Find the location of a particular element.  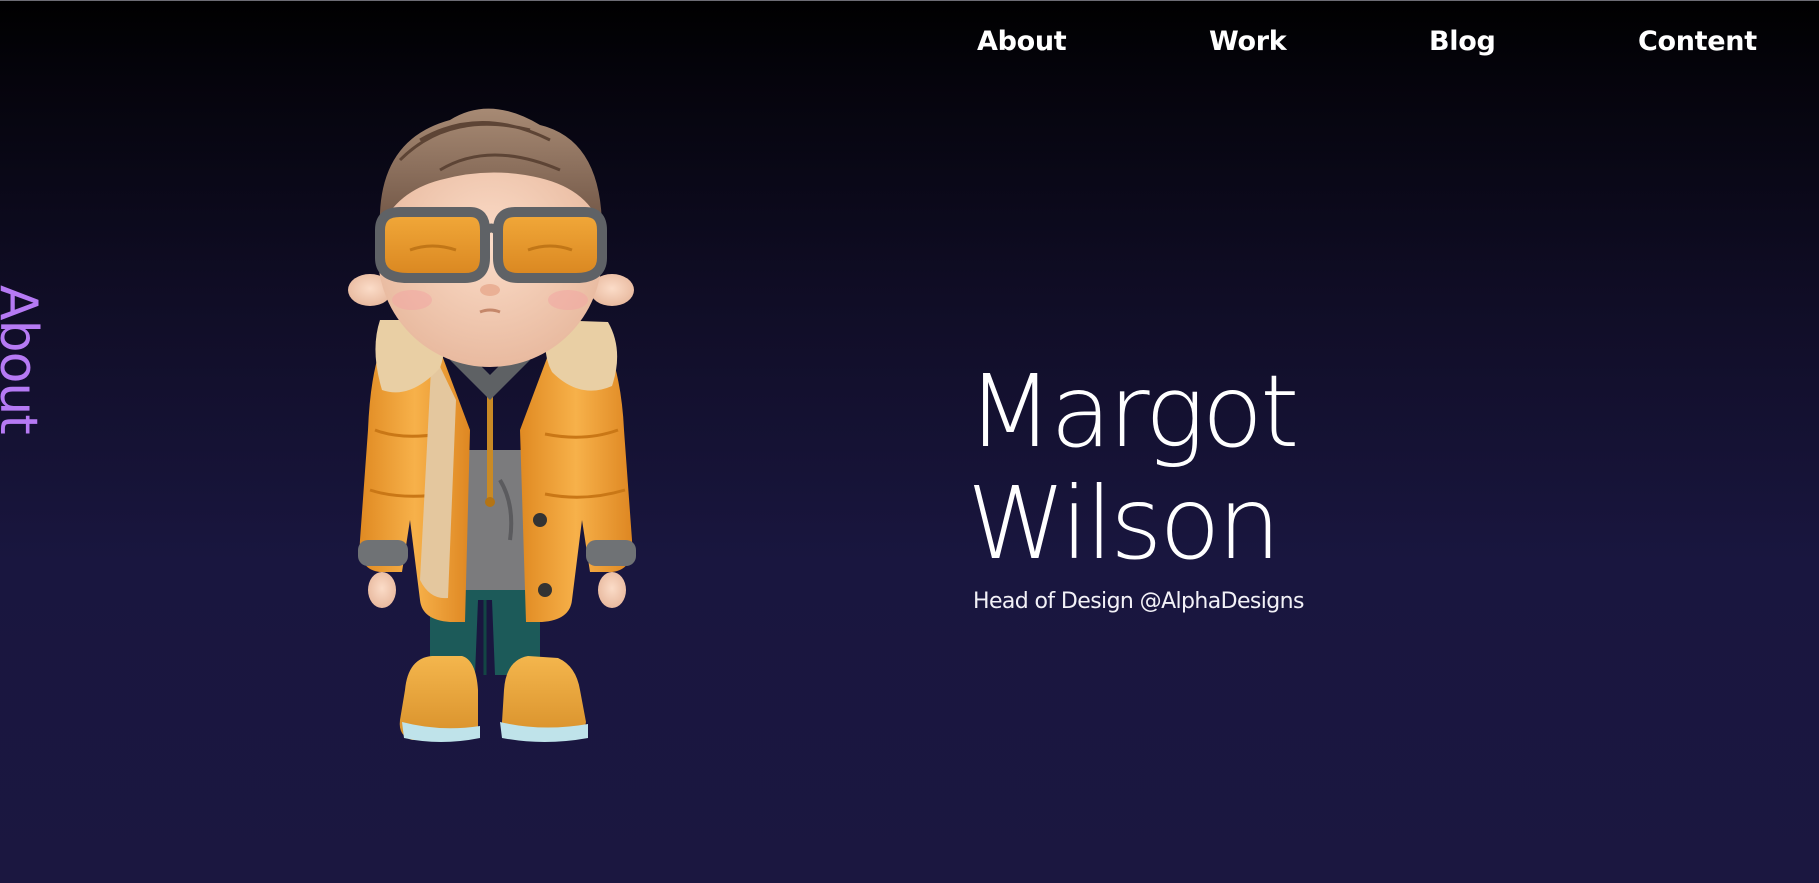

top-nav: About Work Blog Content is located at coordinates (909, 42).